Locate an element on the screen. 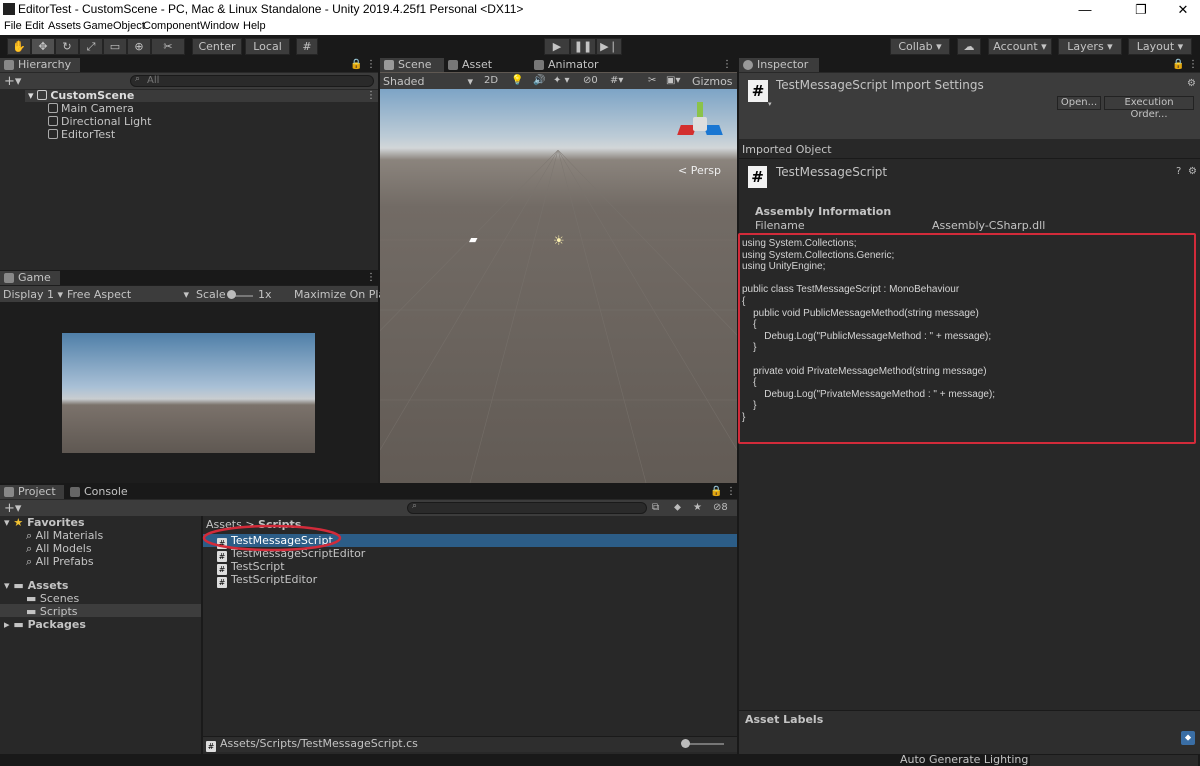 The width and height of the screenshot is (1200, 766). favorites-folder: ▾ ★ Favorites is located at coordinates (44, 522).